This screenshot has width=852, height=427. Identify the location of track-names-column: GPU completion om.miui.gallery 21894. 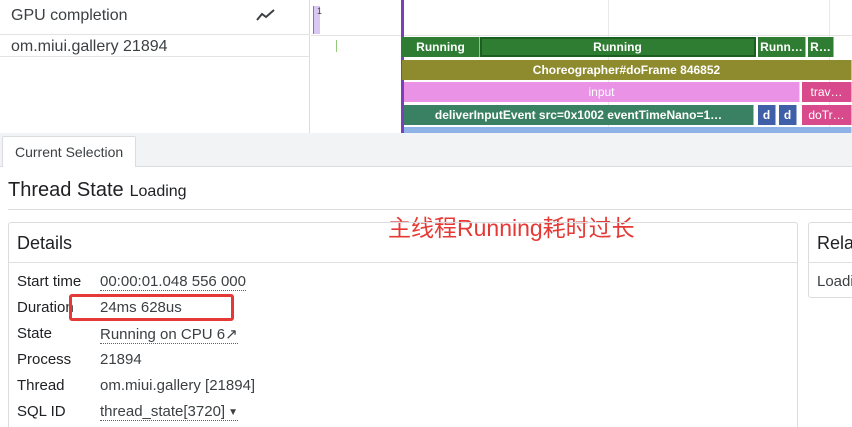
(155, 66).